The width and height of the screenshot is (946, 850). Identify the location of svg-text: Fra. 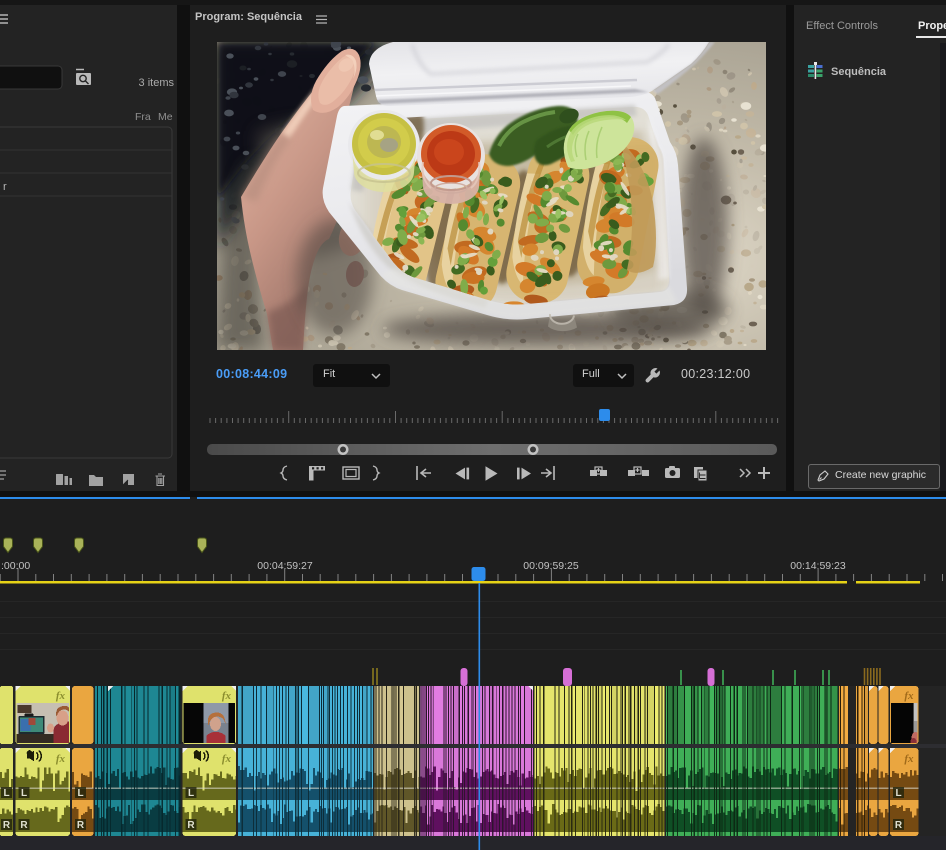
(143, 117).